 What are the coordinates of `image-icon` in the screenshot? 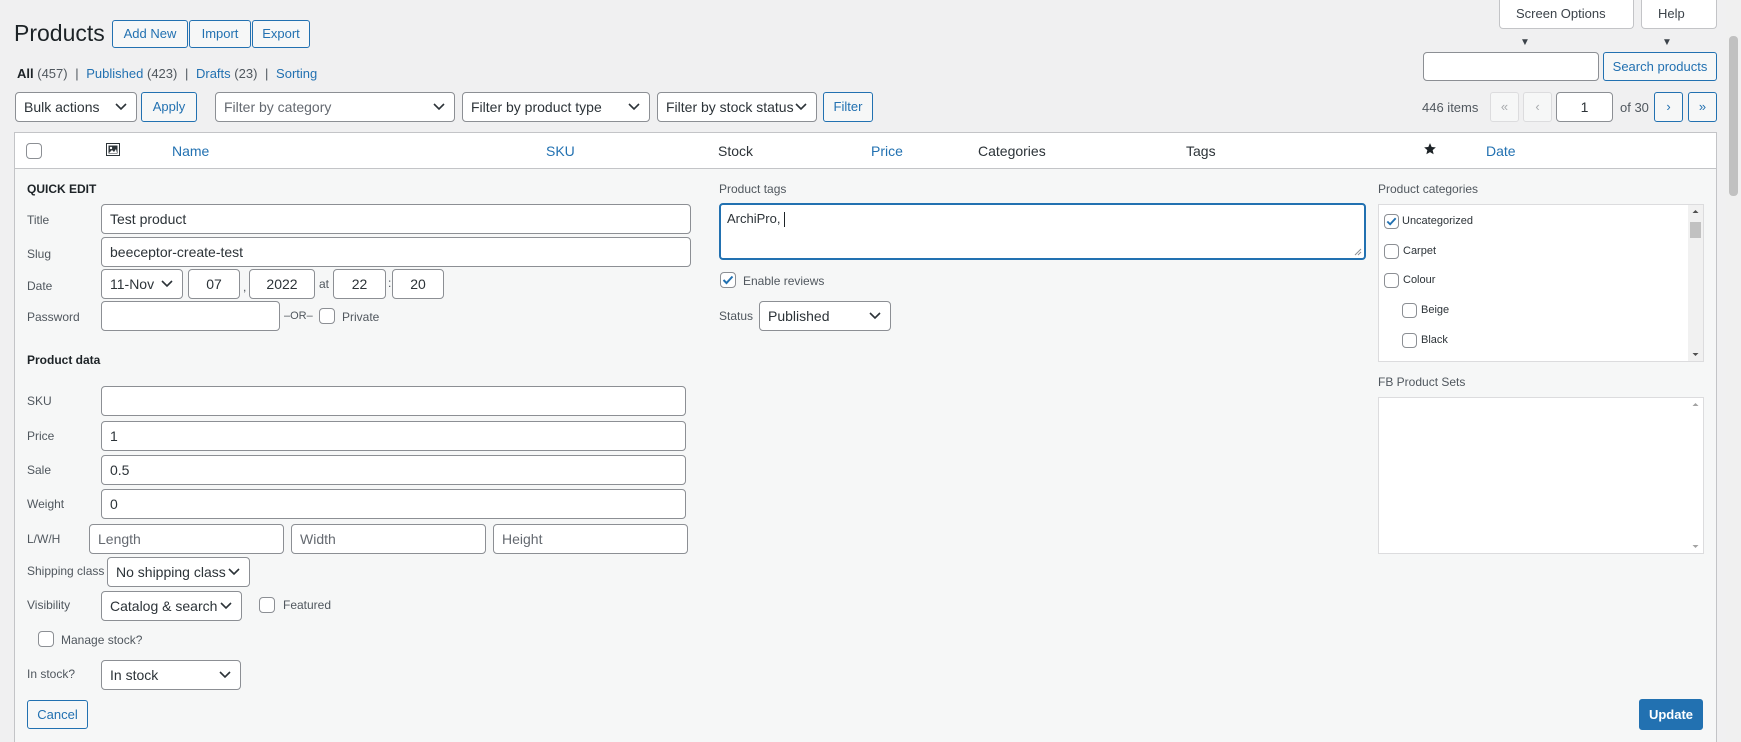 It's located at (113, 151).